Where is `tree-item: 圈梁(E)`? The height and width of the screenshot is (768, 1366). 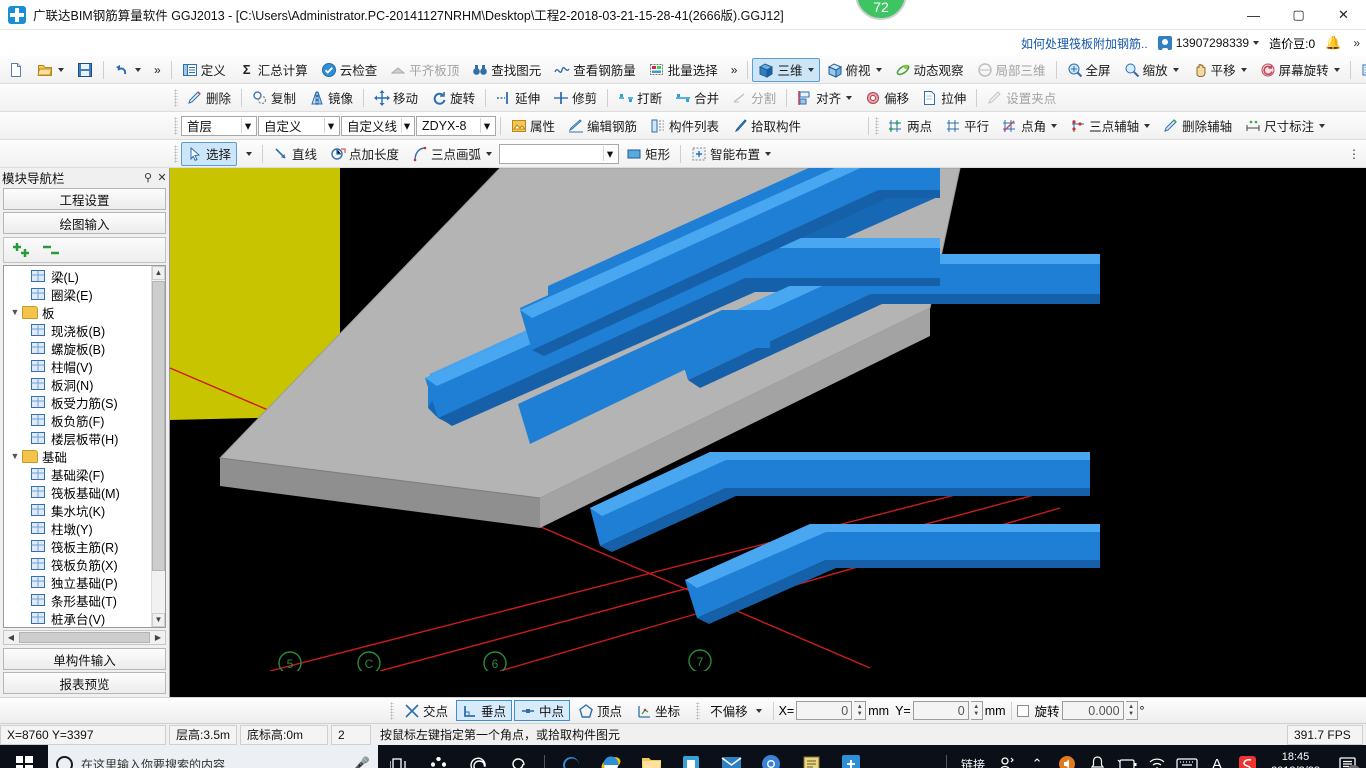 tree-item: 圈梁(E) is located at coordinates (77, 294).